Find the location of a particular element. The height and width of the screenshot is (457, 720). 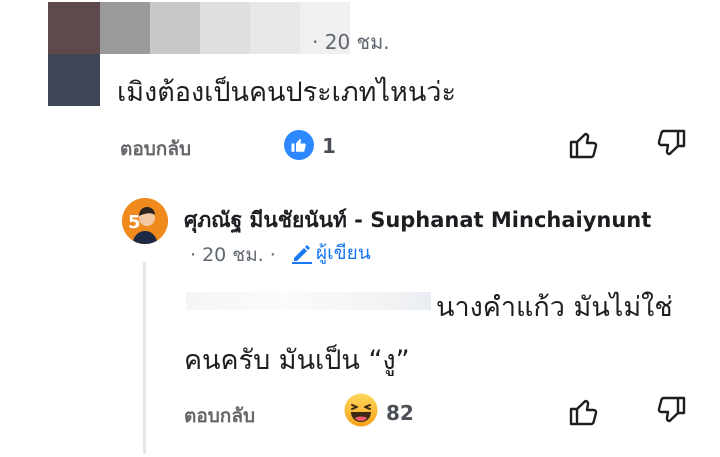

reply-text-line1: นางคำแก้ว มันไม่ใช่ is located at coordinates (554, 307).